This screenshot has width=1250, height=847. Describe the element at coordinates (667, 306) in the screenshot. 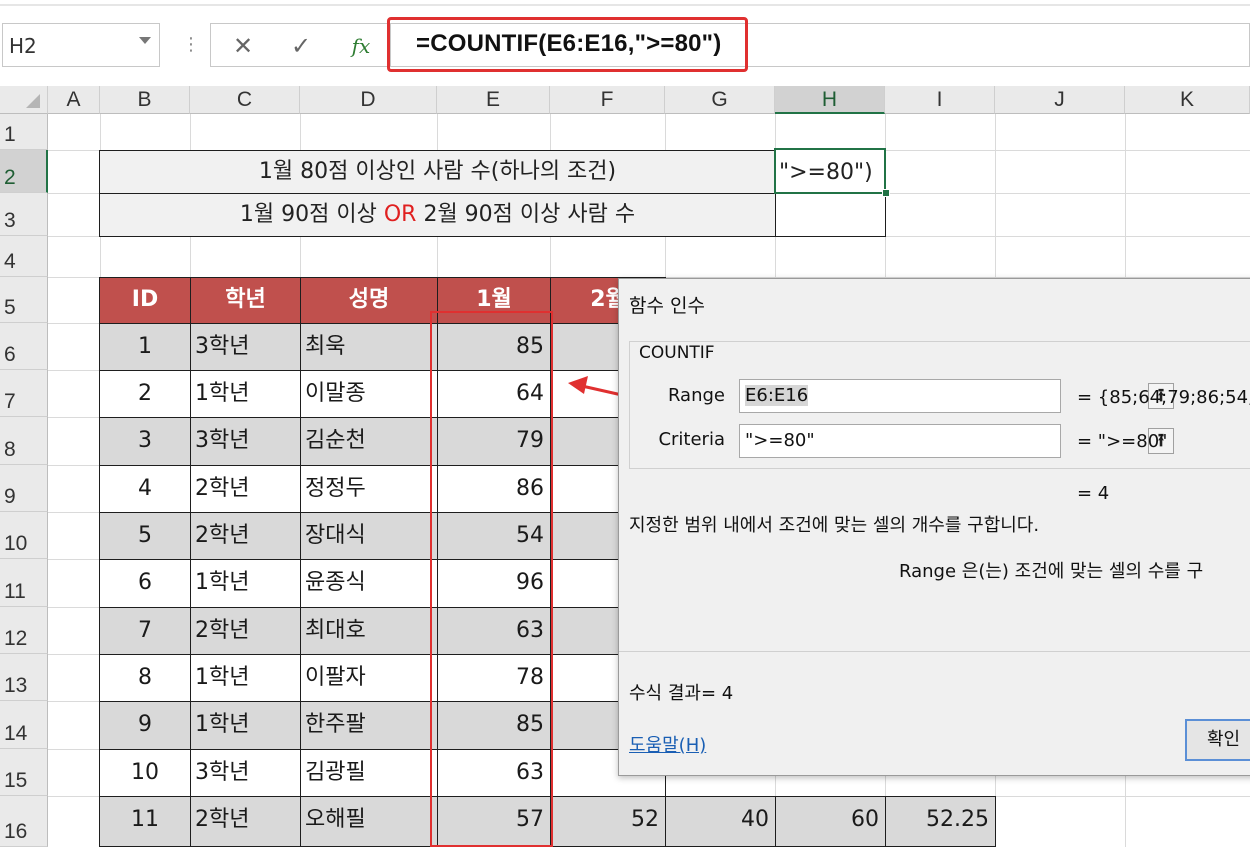

I see `dialog-title: 함수 인수` at that location.